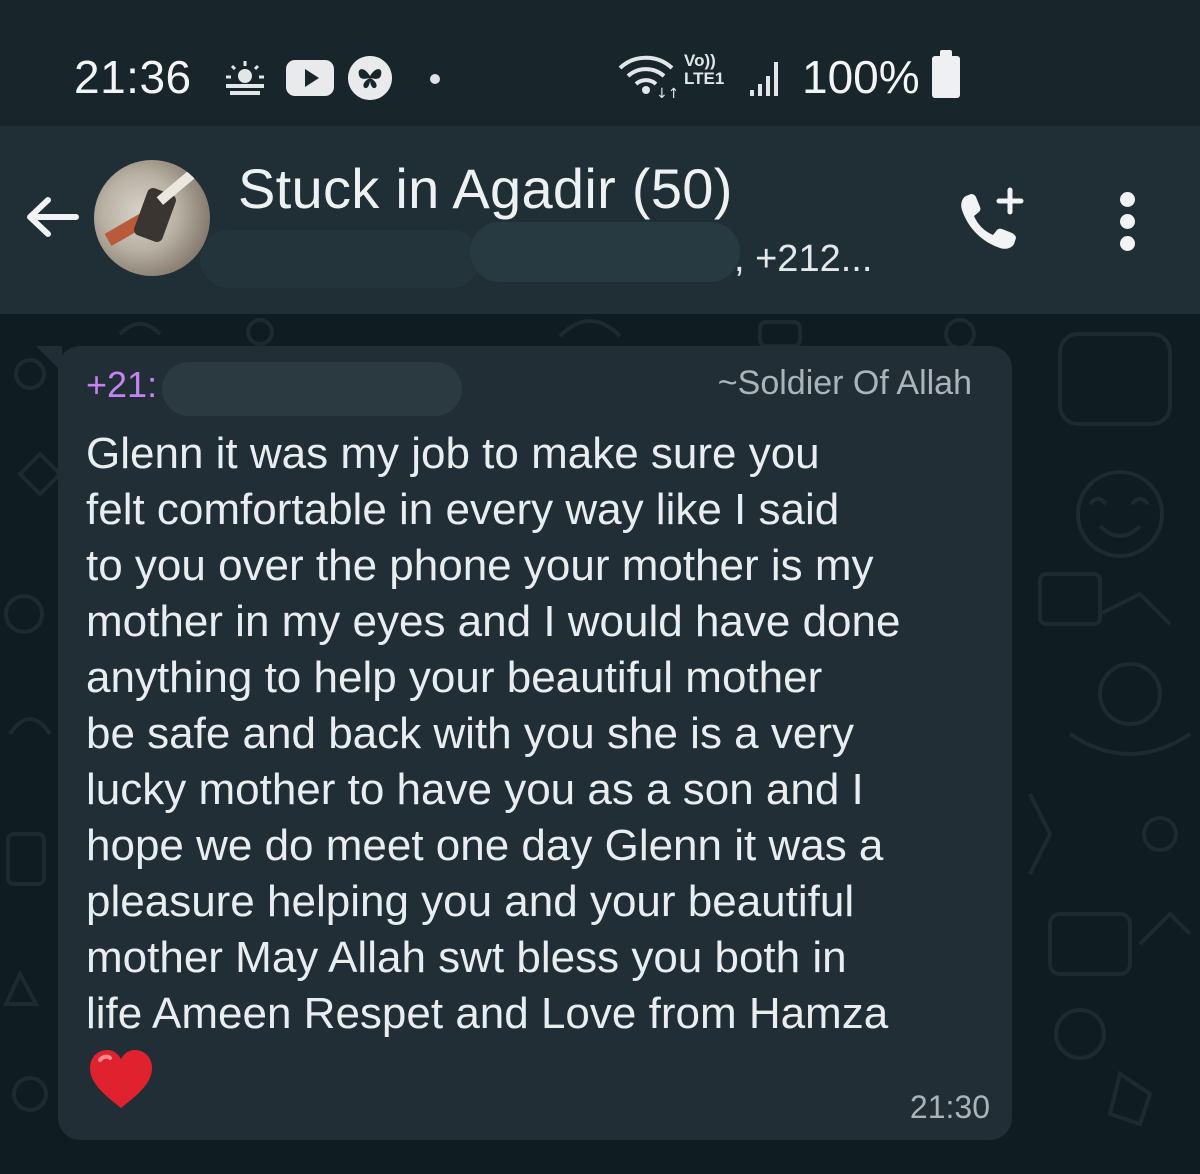  Describe the element at coordinates (946, 74) in the screenshot. I see `battery-icon` at that location.